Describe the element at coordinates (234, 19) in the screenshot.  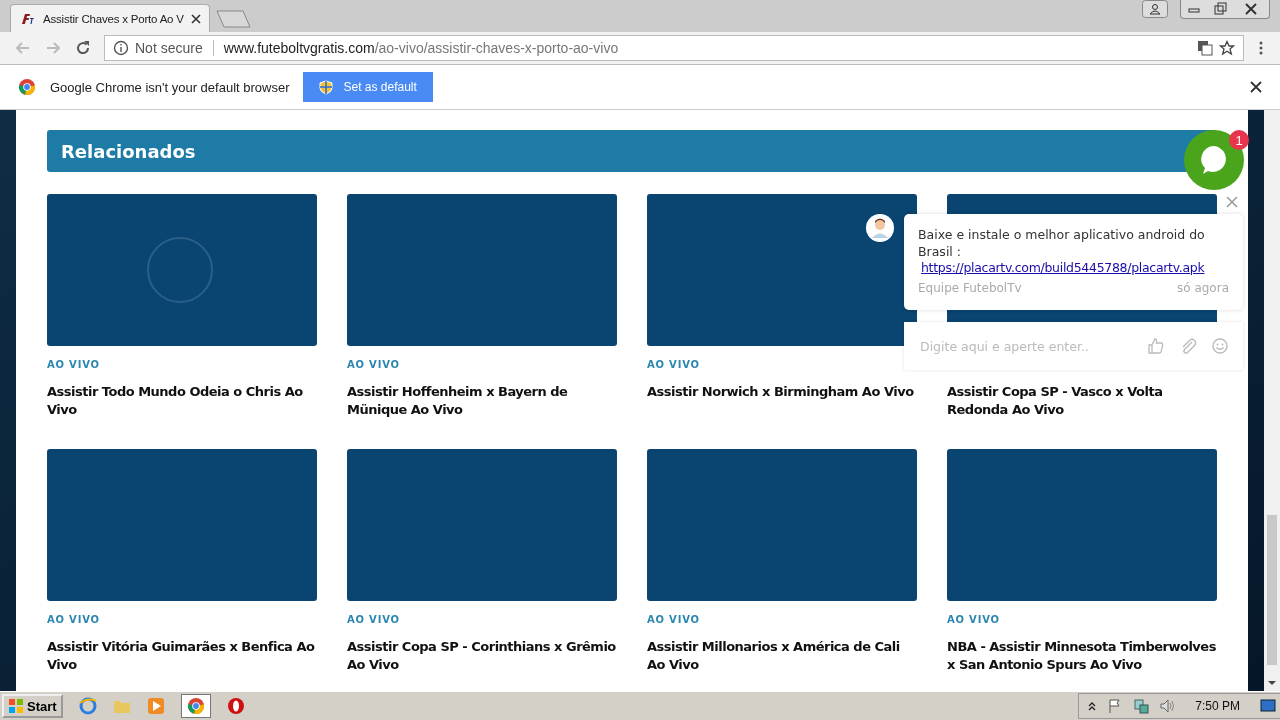
I see `new-tab-button` at that location.